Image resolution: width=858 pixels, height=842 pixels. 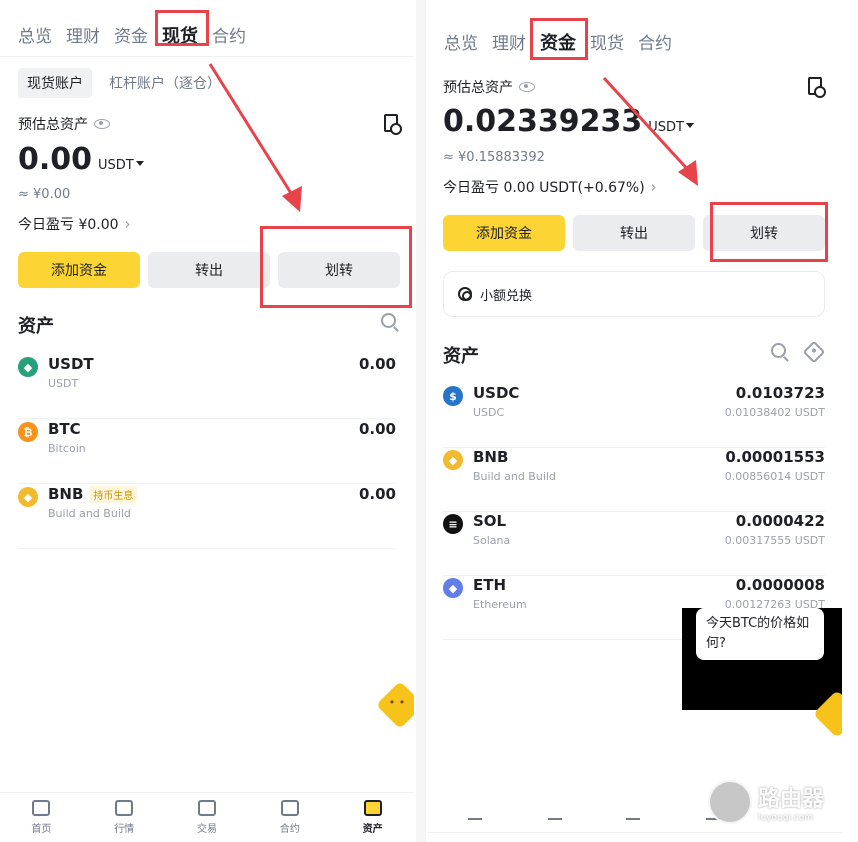 What do you see at coordinates (490, 585) in the screenshot?
I see `asset-symbol: ETH` at bounding box center [490, 585].